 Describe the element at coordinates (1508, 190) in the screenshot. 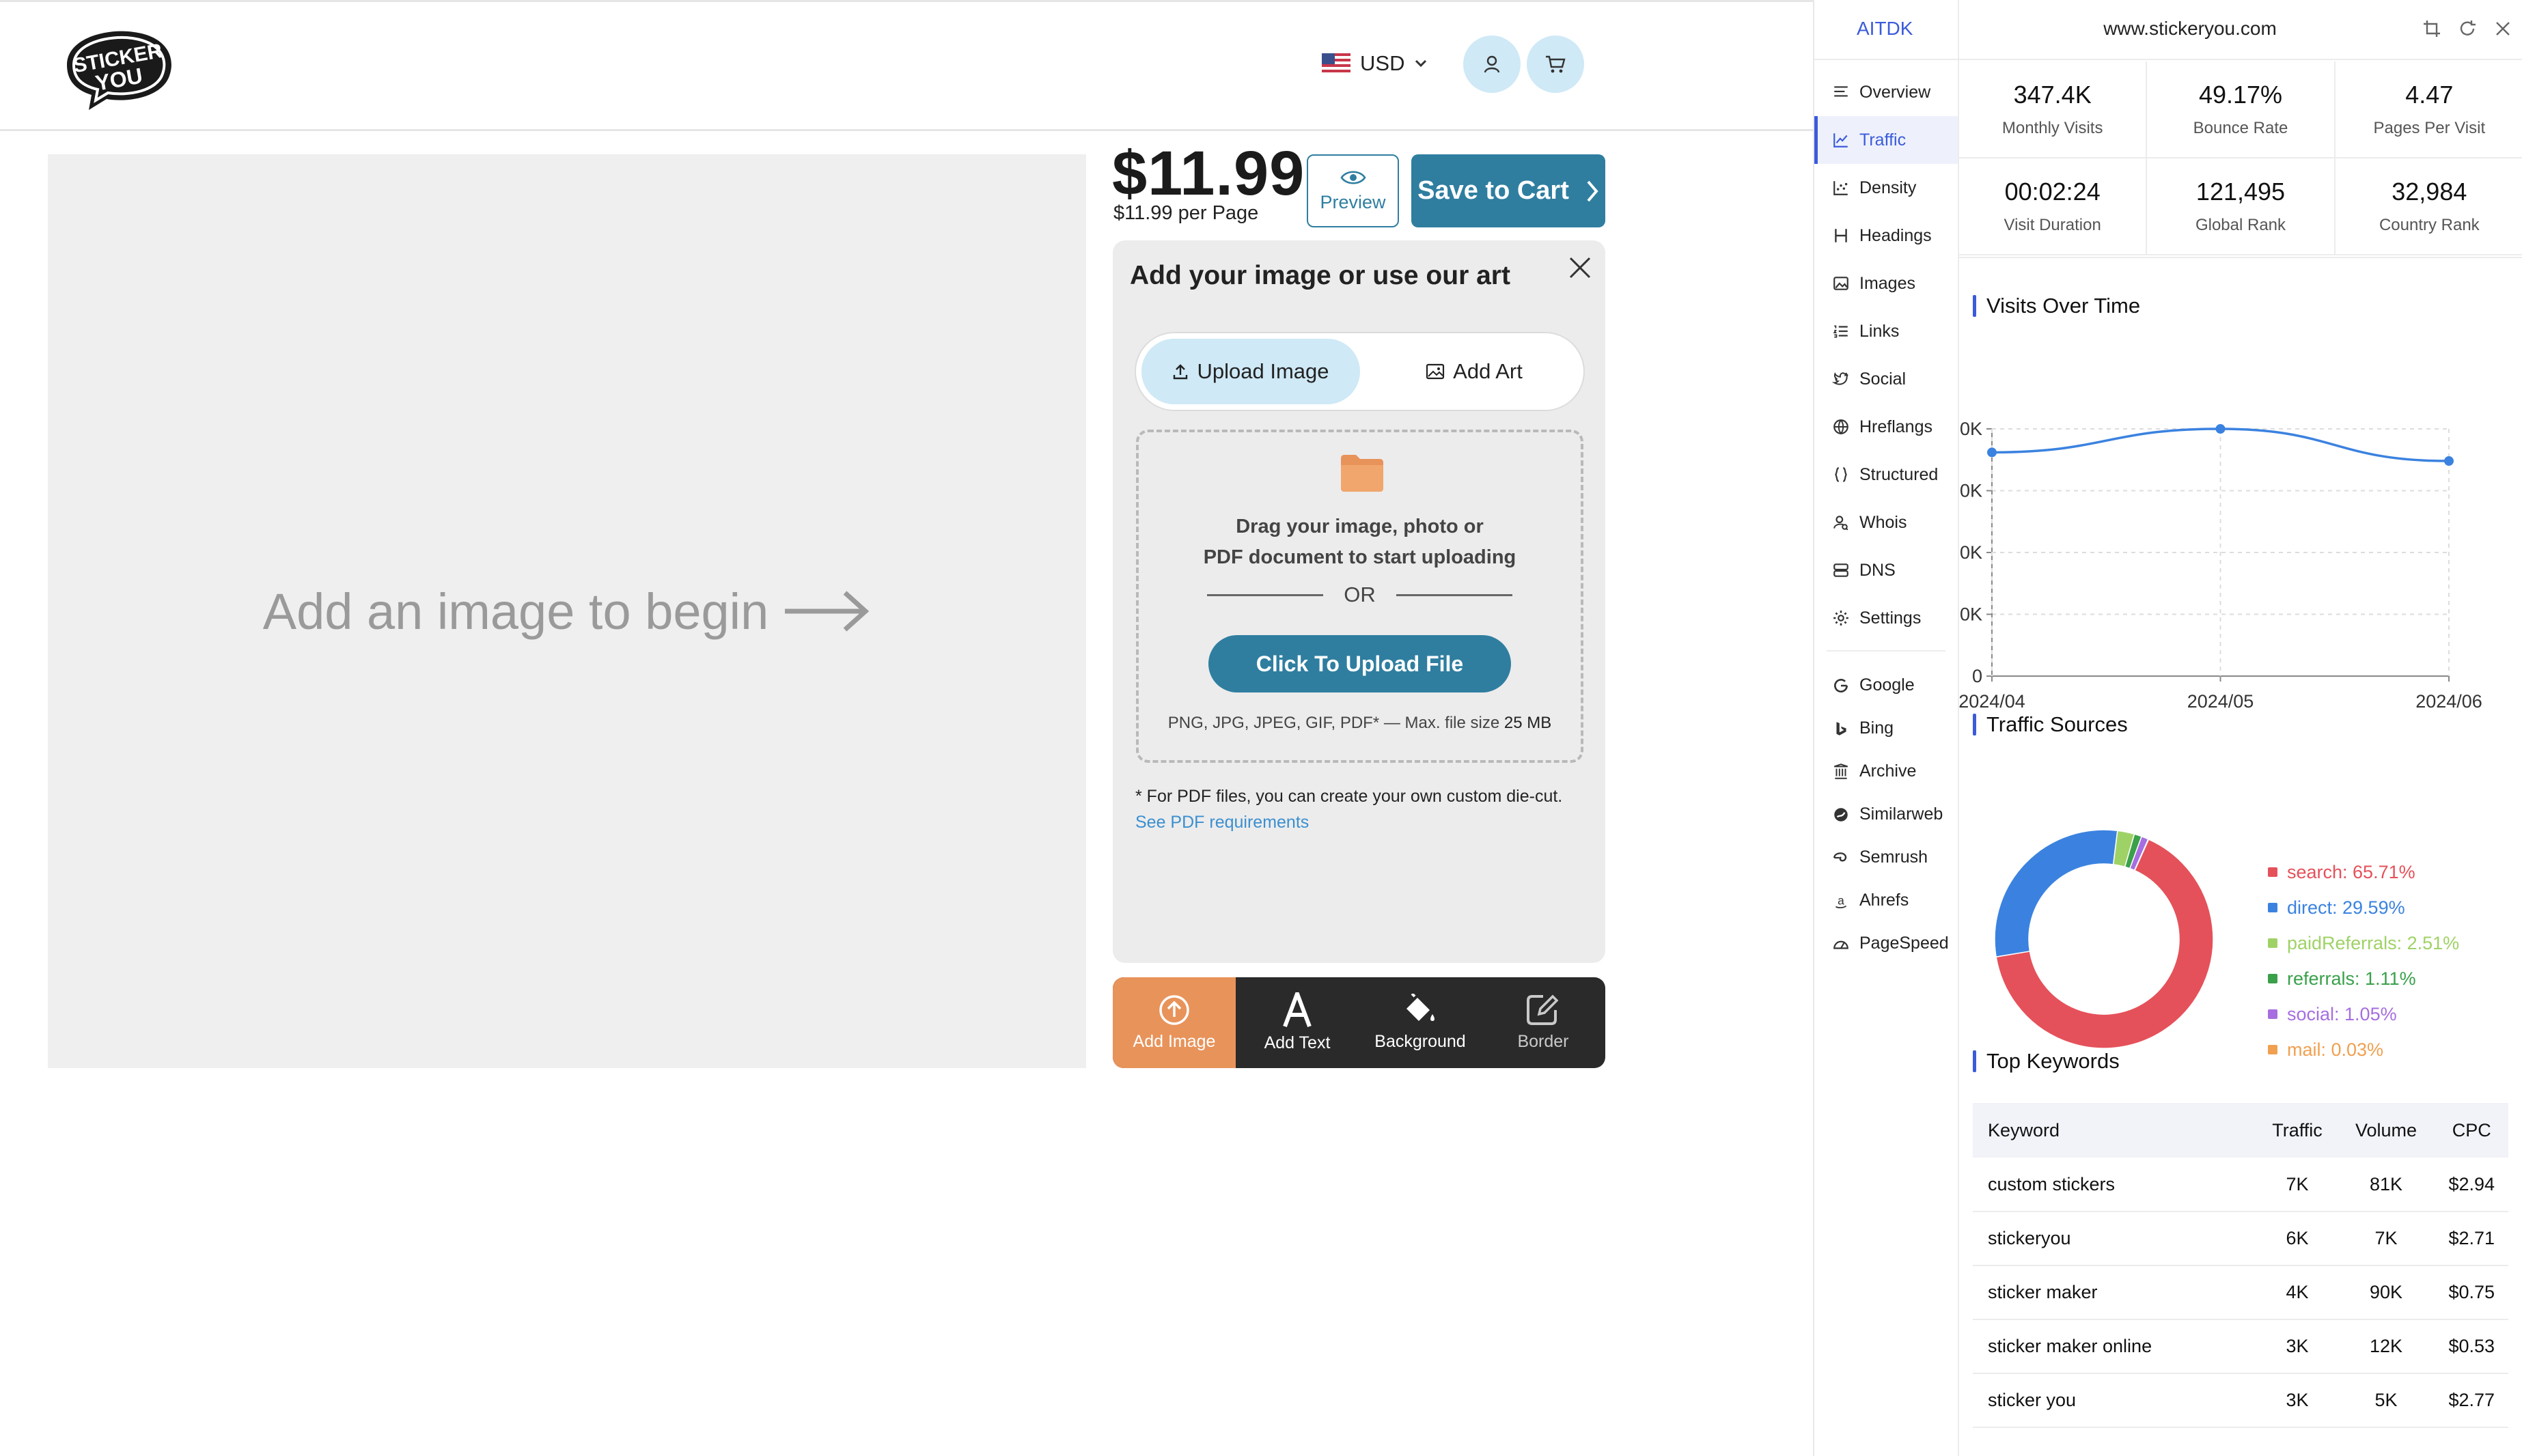

I see `save-to-cart-button: Save to Cart` at that location.